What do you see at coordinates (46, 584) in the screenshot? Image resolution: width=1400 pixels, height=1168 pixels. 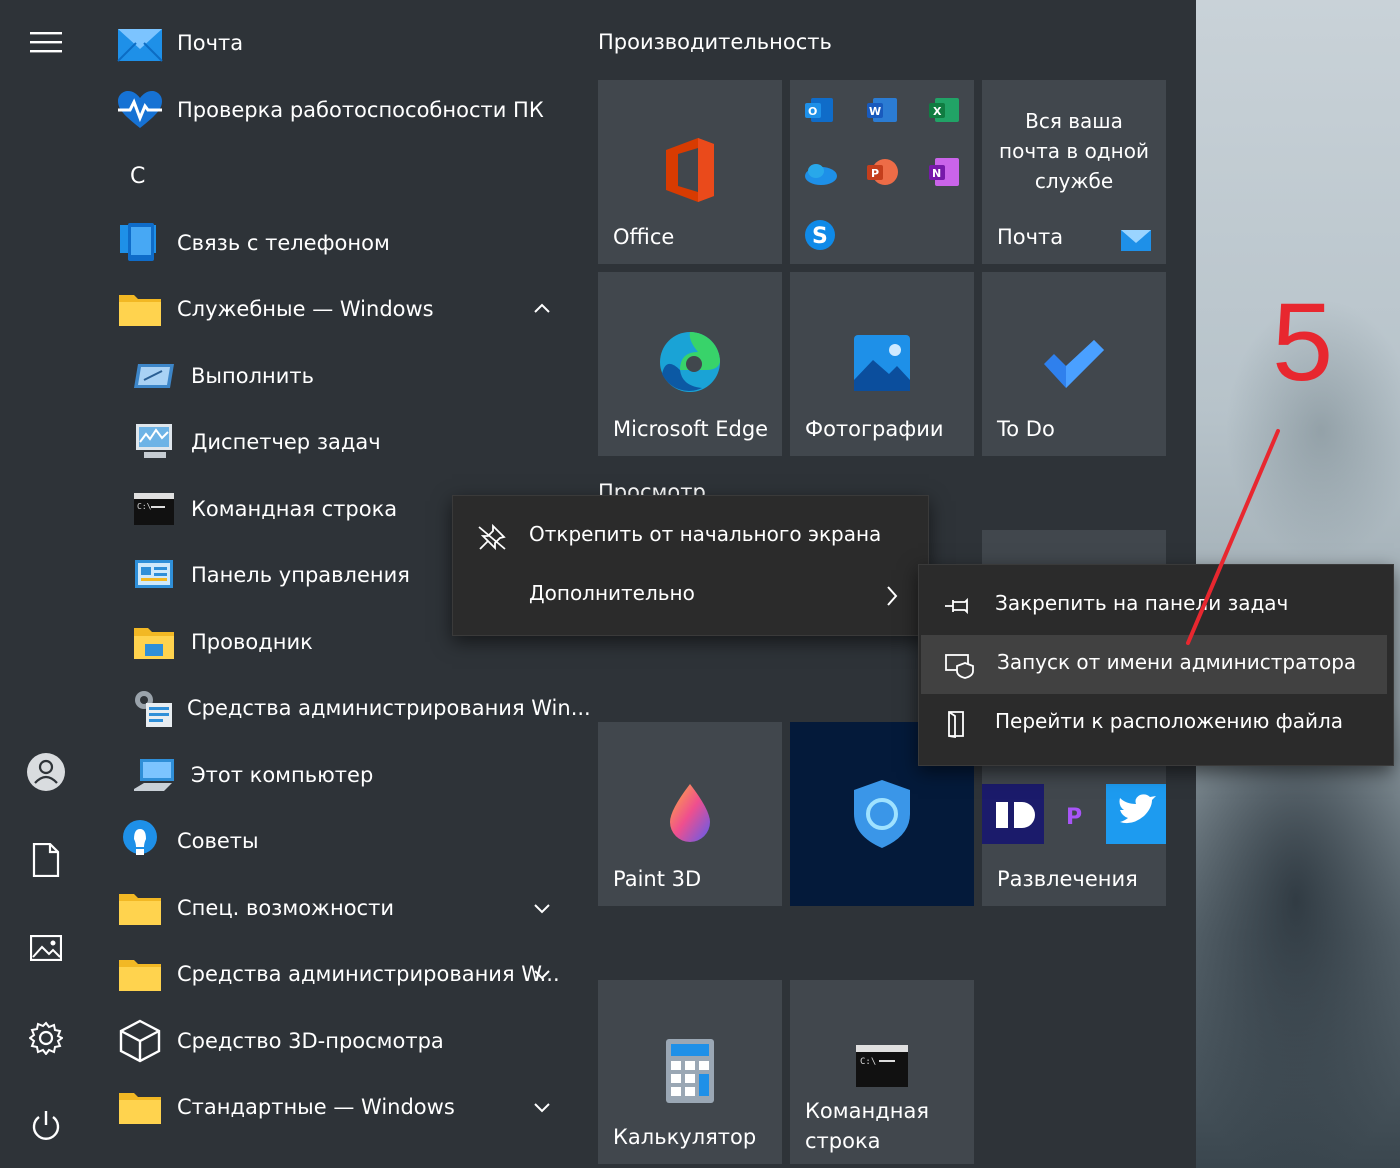 I see `start-rail` at bounding box center [46, 584].